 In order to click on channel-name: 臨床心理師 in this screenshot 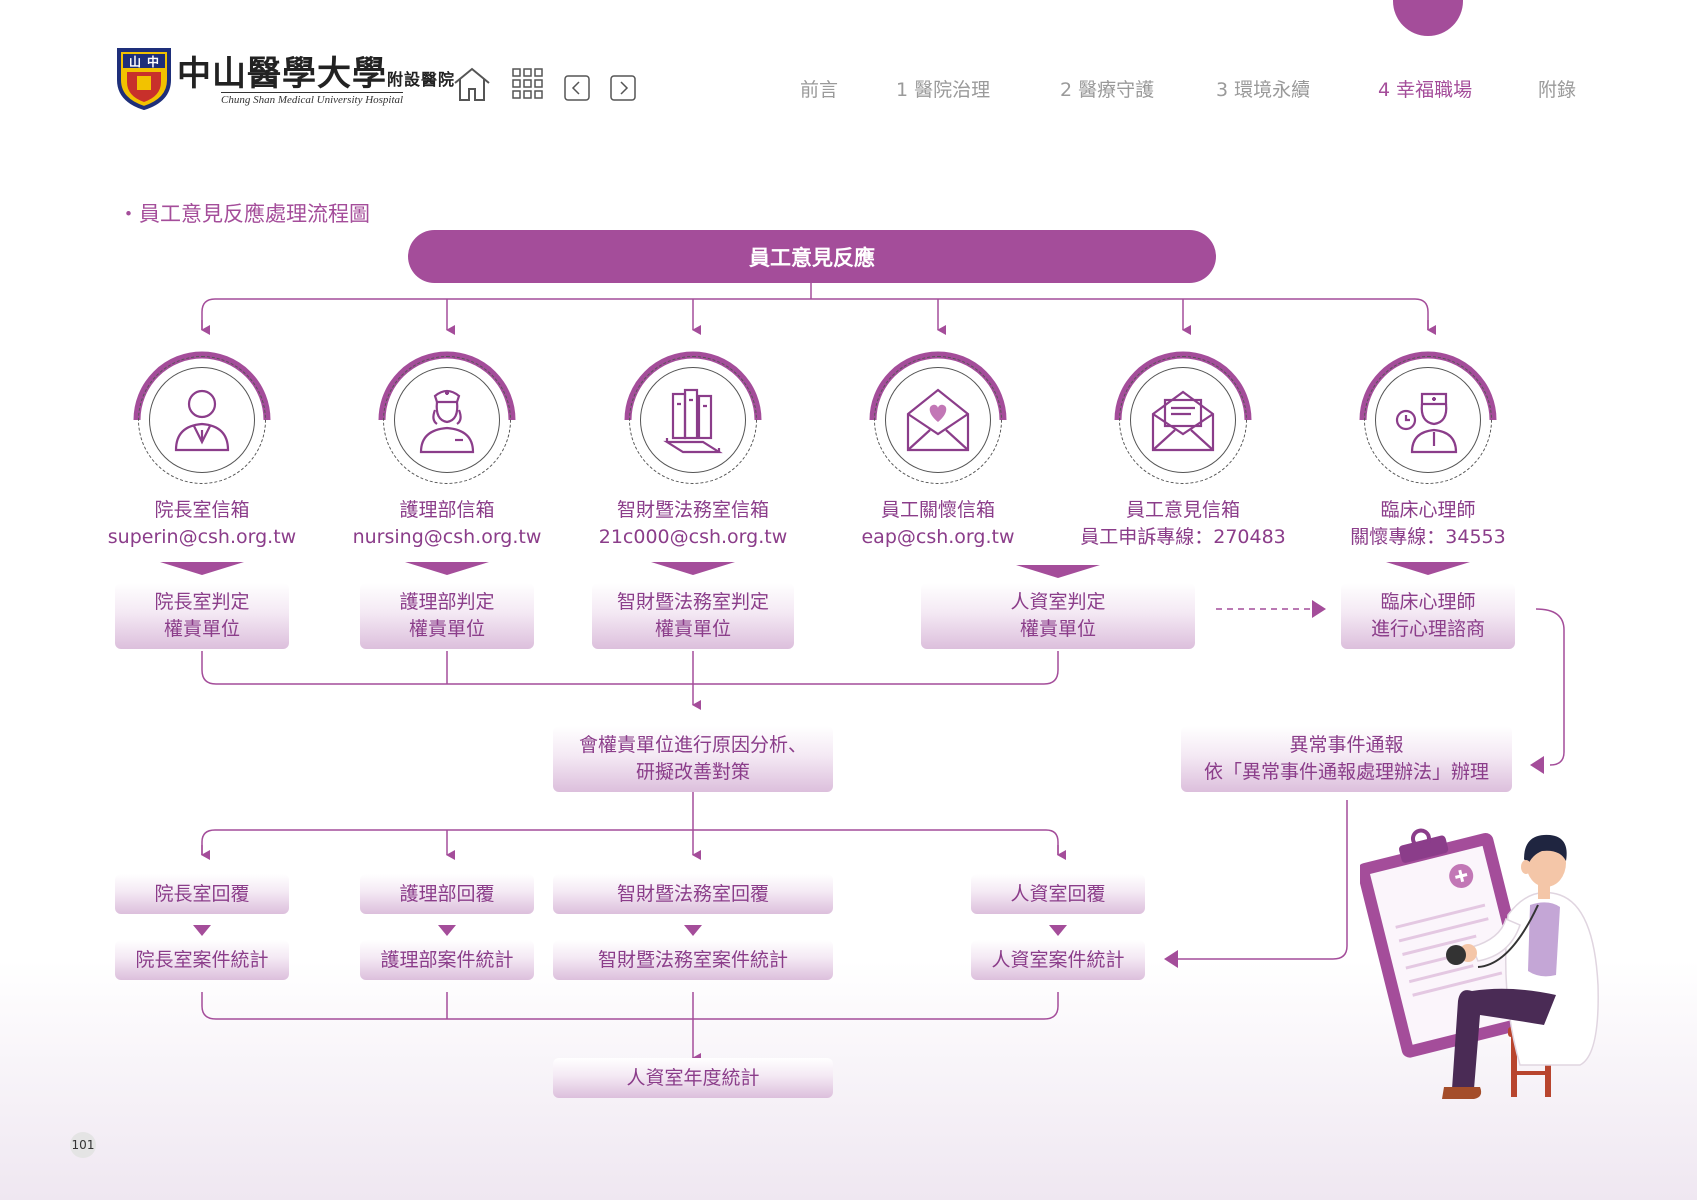, I will do `click(1428, 510)`.